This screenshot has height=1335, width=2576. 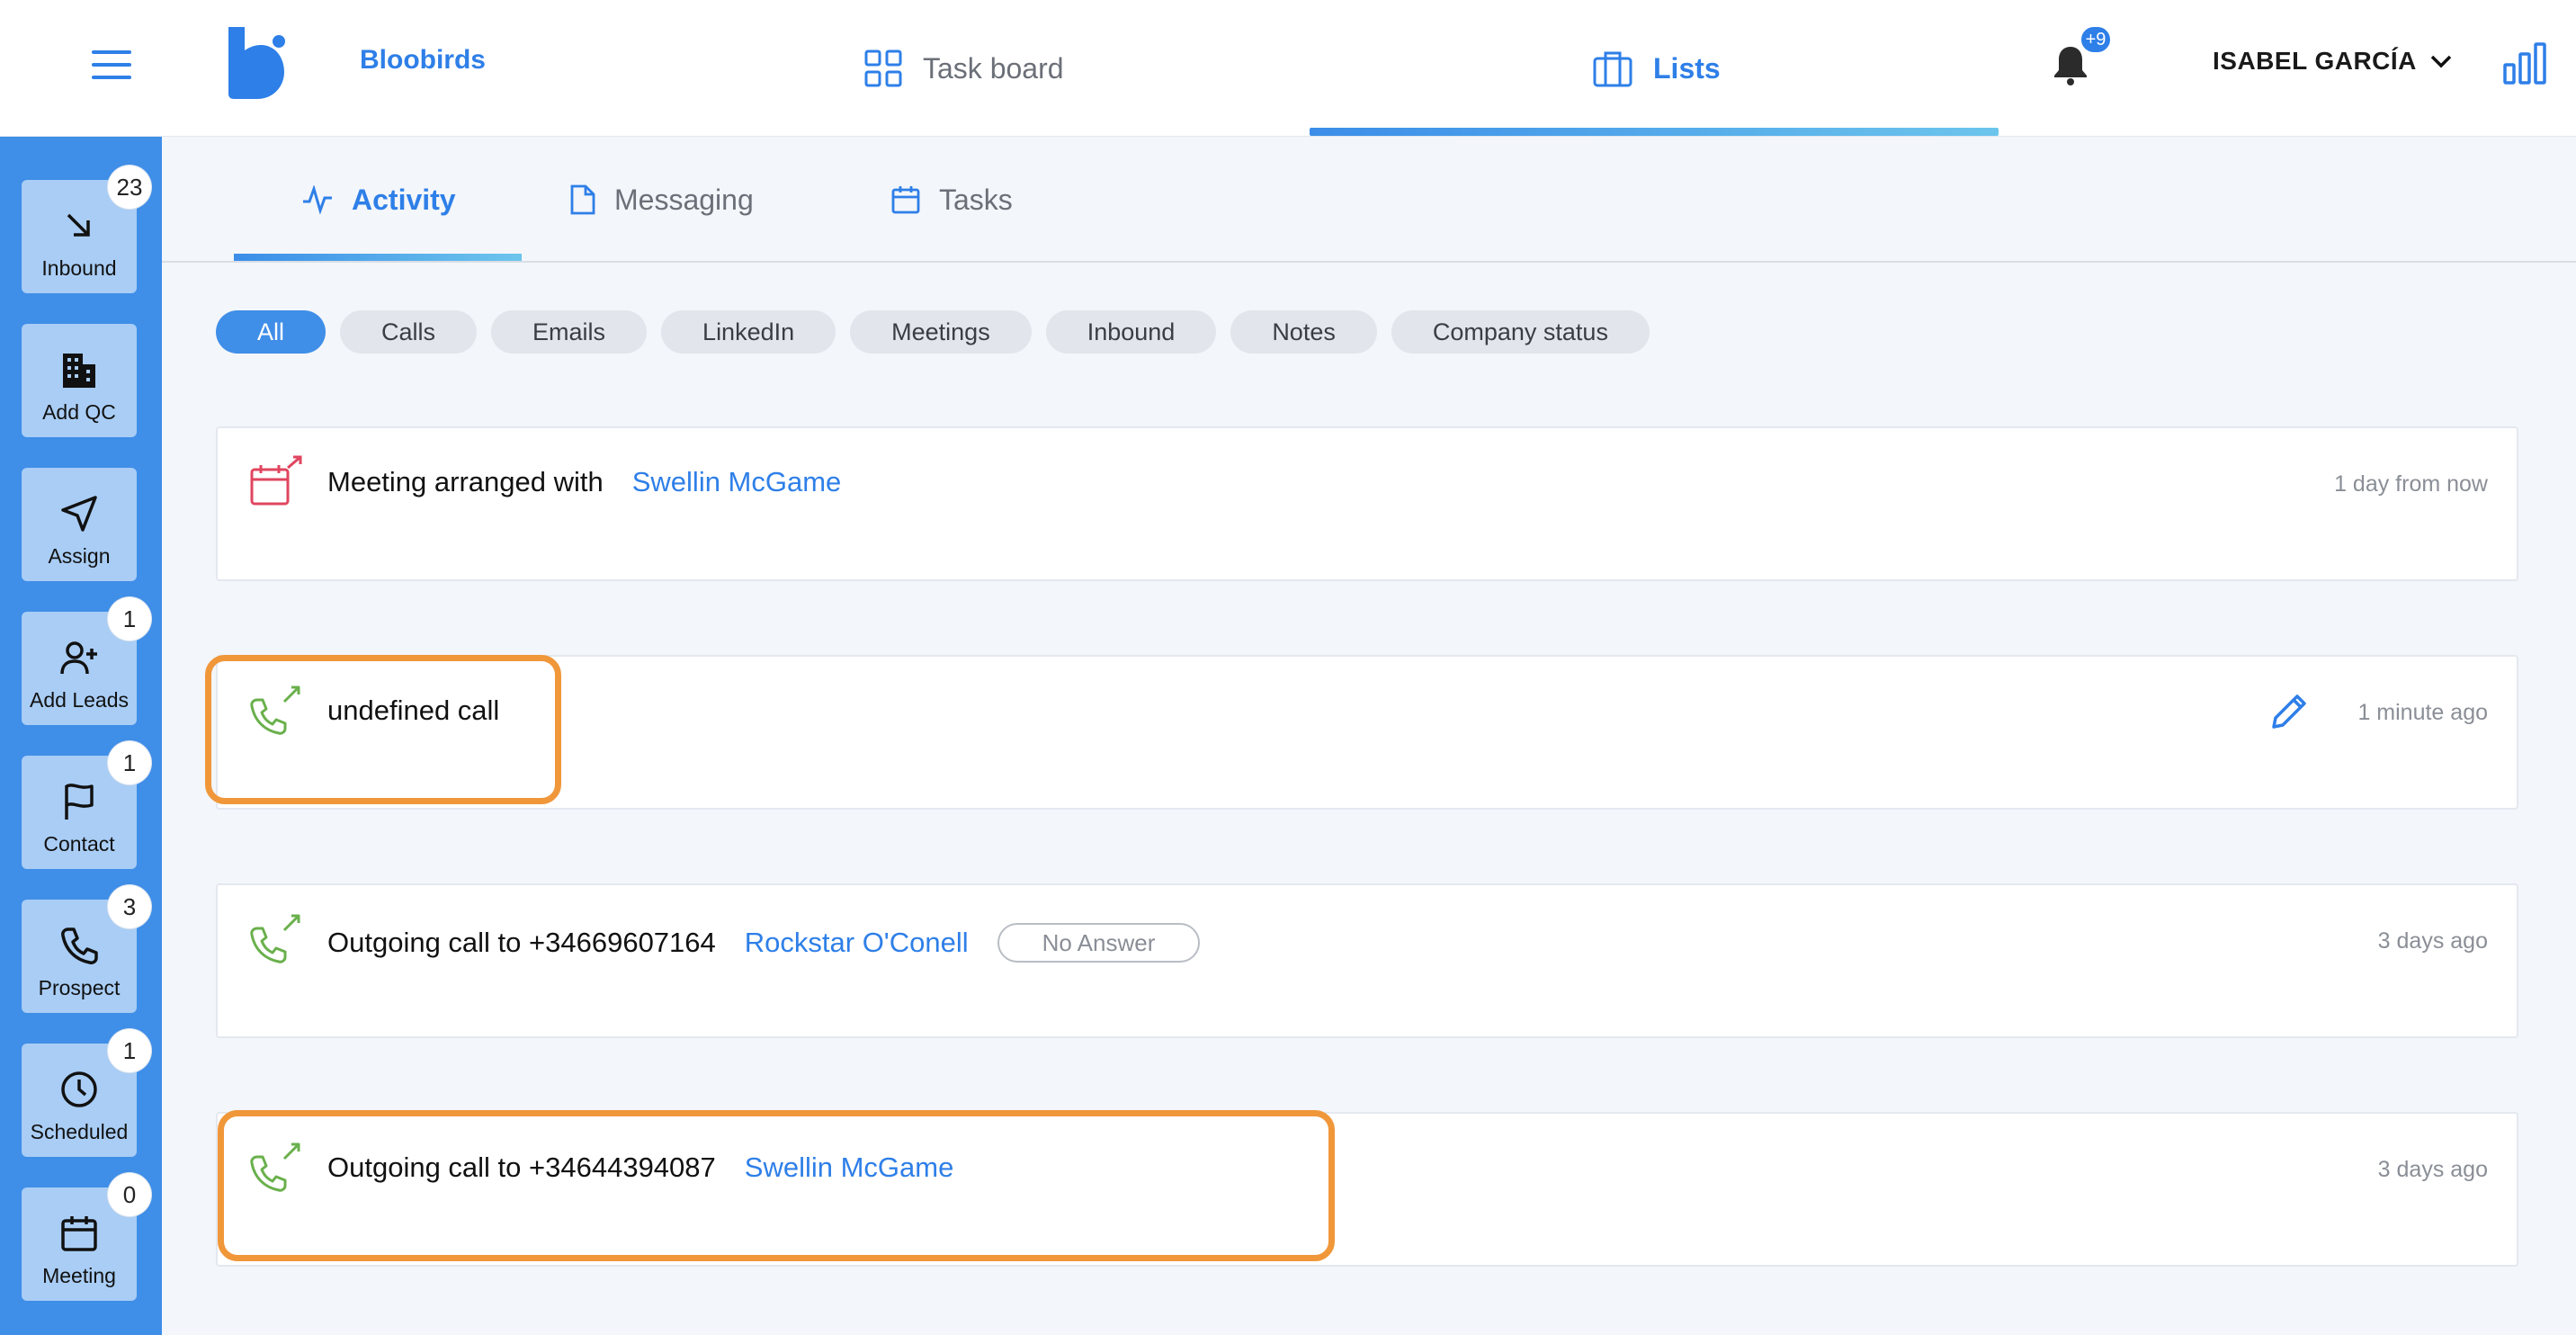 I want to click on nav-tab-lists: Lists, so click(x=1656, y=68).